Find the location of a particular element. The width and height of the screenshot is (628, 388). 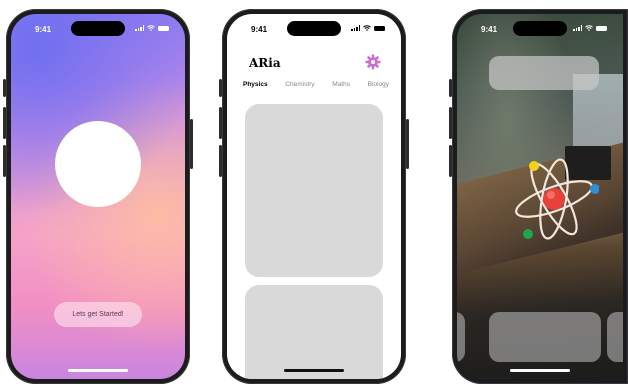

tab-maths: Maths is located at coordinates (341, 84).